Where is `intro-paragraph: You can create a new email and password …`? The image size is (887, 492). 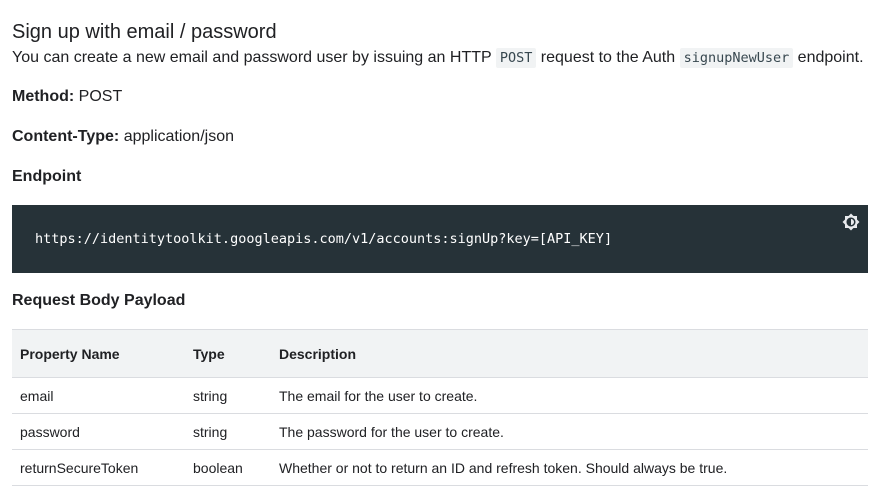 intro-paragraph: You can create a new email and password … is located at coordinates (438, 58).